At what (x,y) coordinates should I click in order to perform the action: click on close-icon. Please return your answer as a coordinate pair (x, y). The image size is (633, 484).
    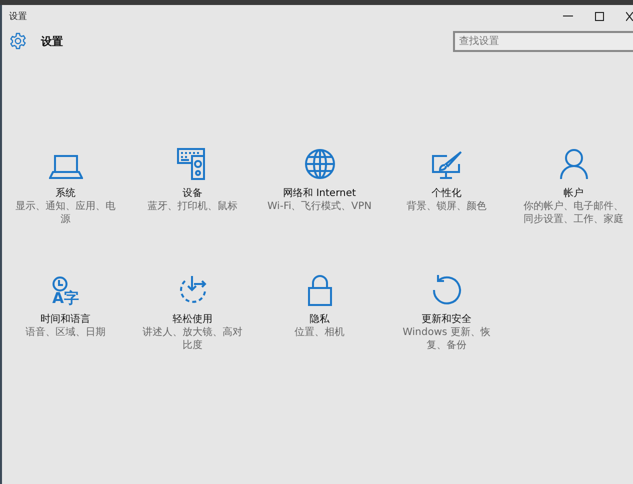
    Looking at the image, I should click on (629, 16).